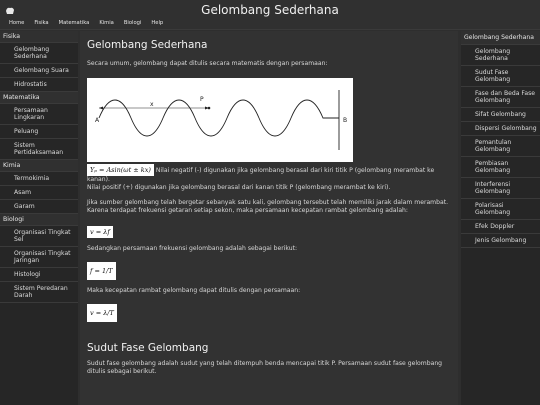 This screenshot has width=540, height=405. I want to click on sidebar-item: Gelombang Sederhana, so click(39, 53).